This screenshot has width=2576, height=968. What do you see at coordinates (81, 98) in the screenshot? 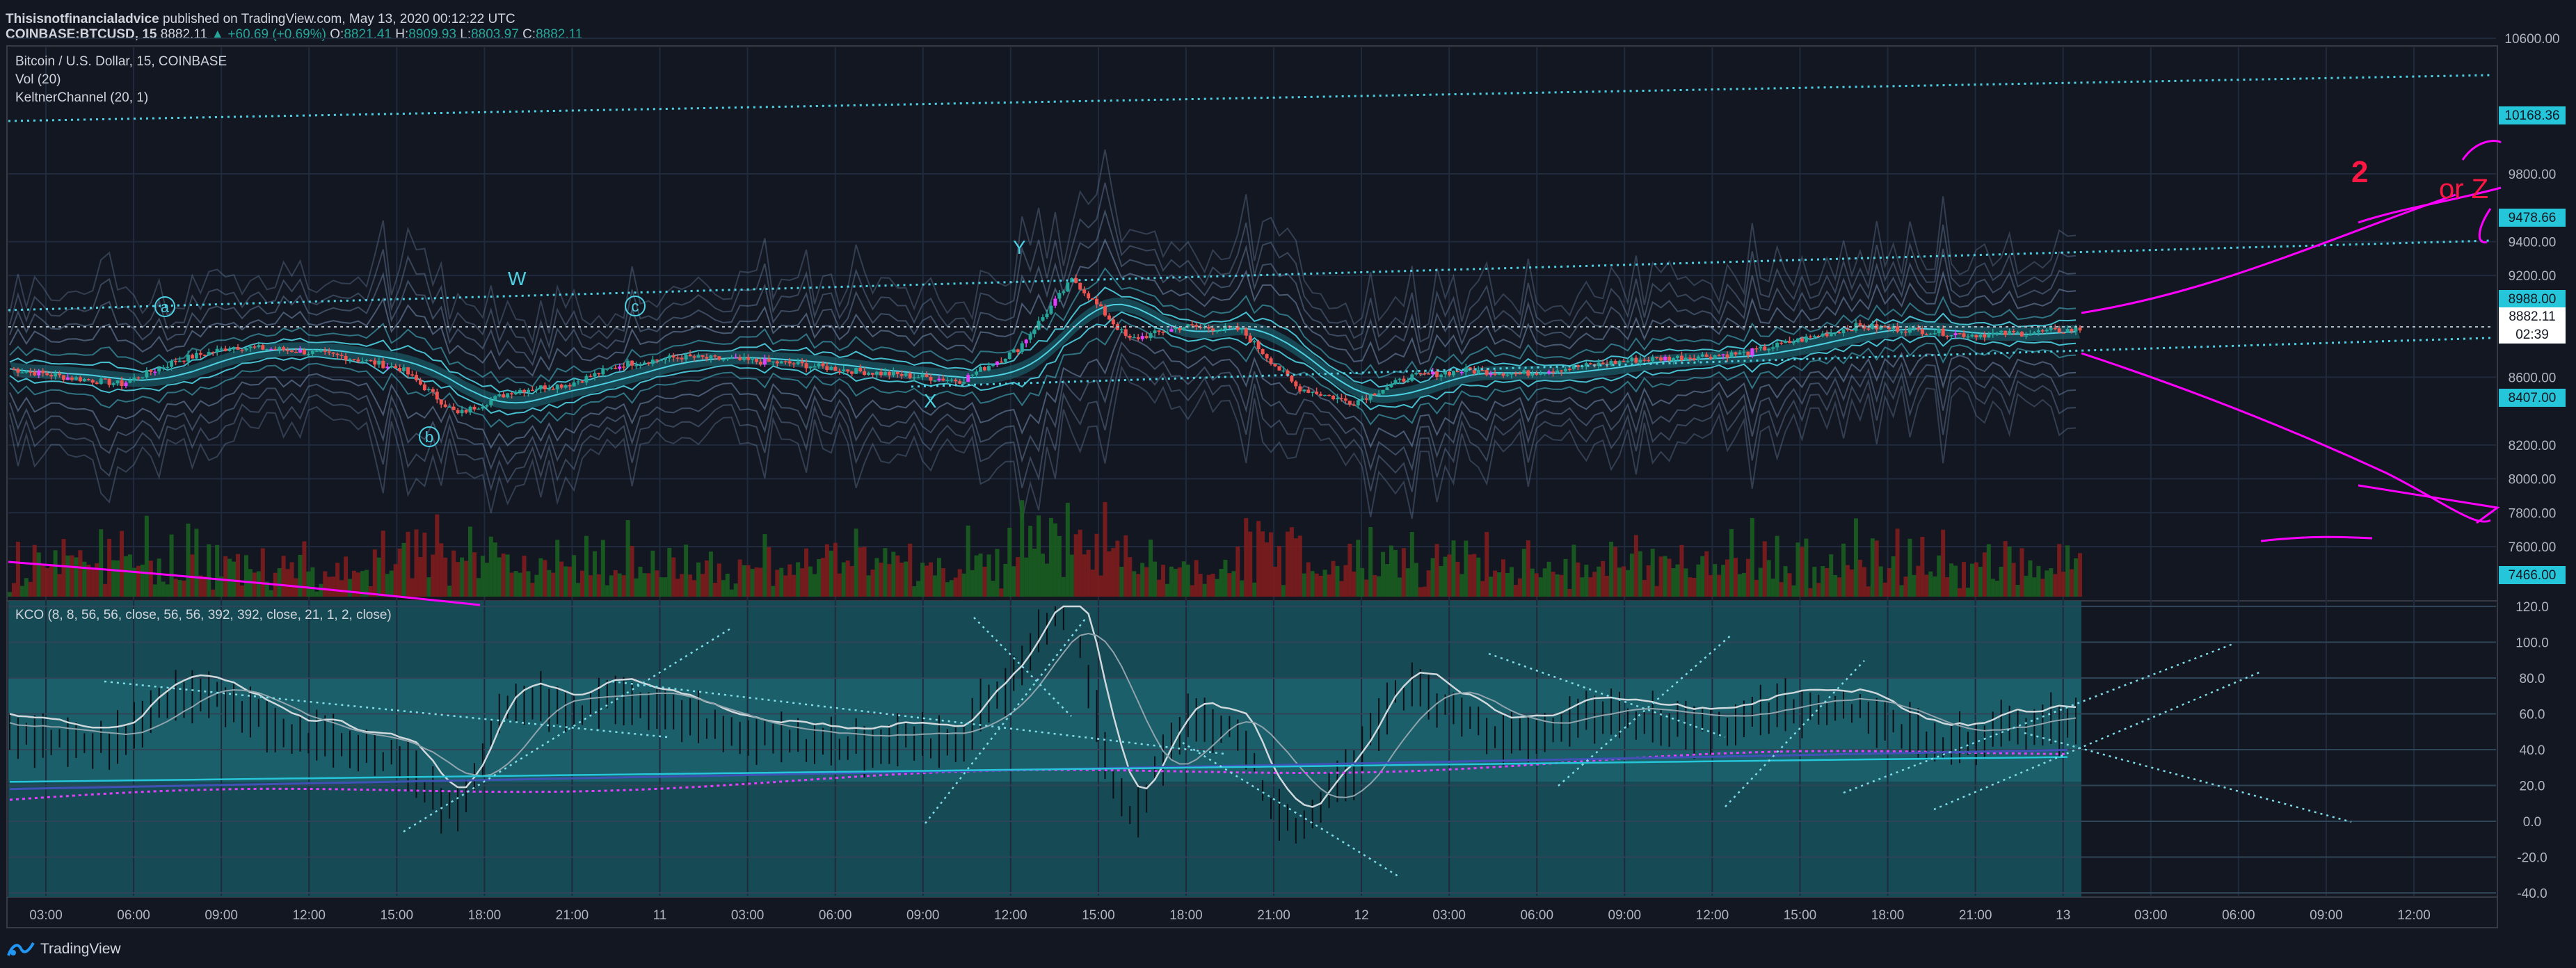
I see `legend-keltner: KeltnerChannel (20, 1)` at bounding box center [81, 98].